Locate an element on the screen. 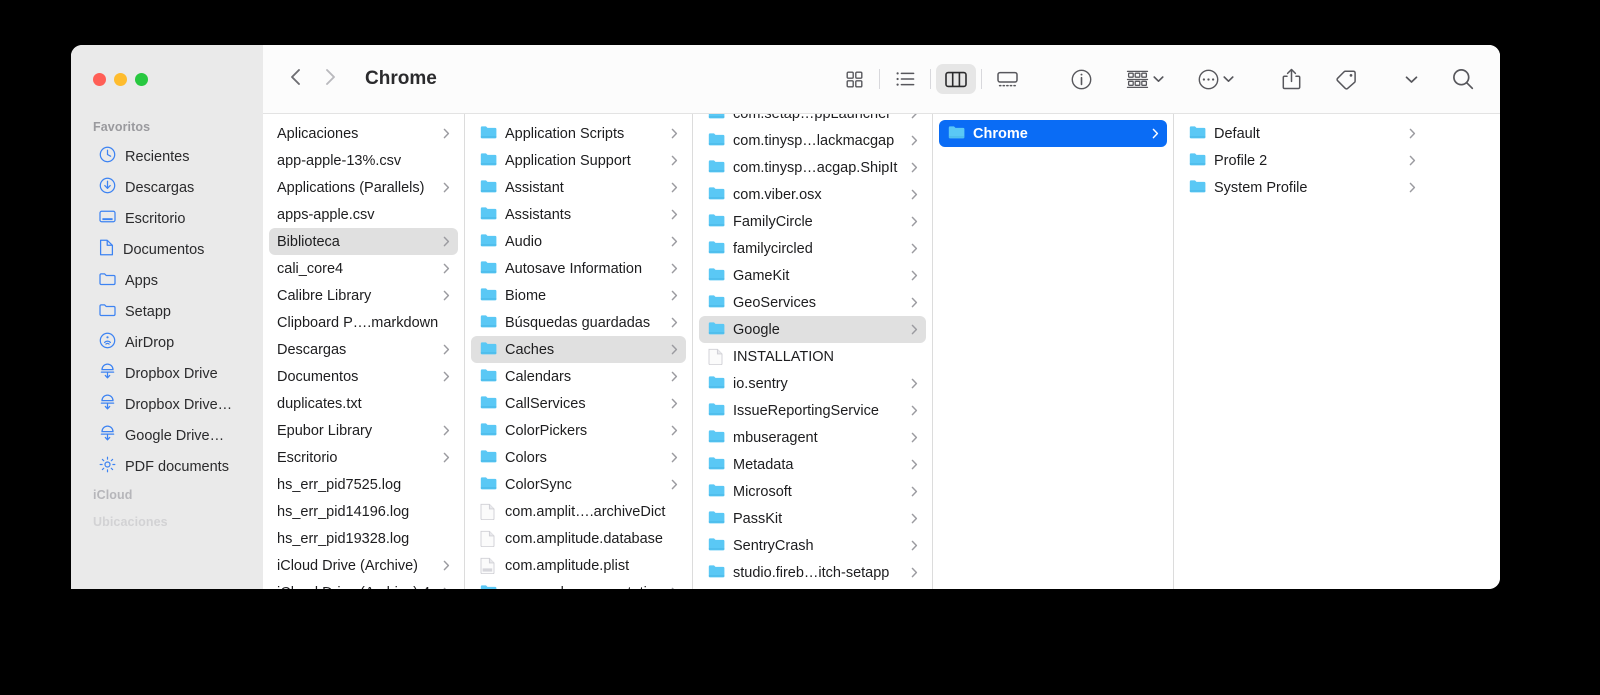  file-row: com.amplitude.plist is located at coordinates (578, 565).